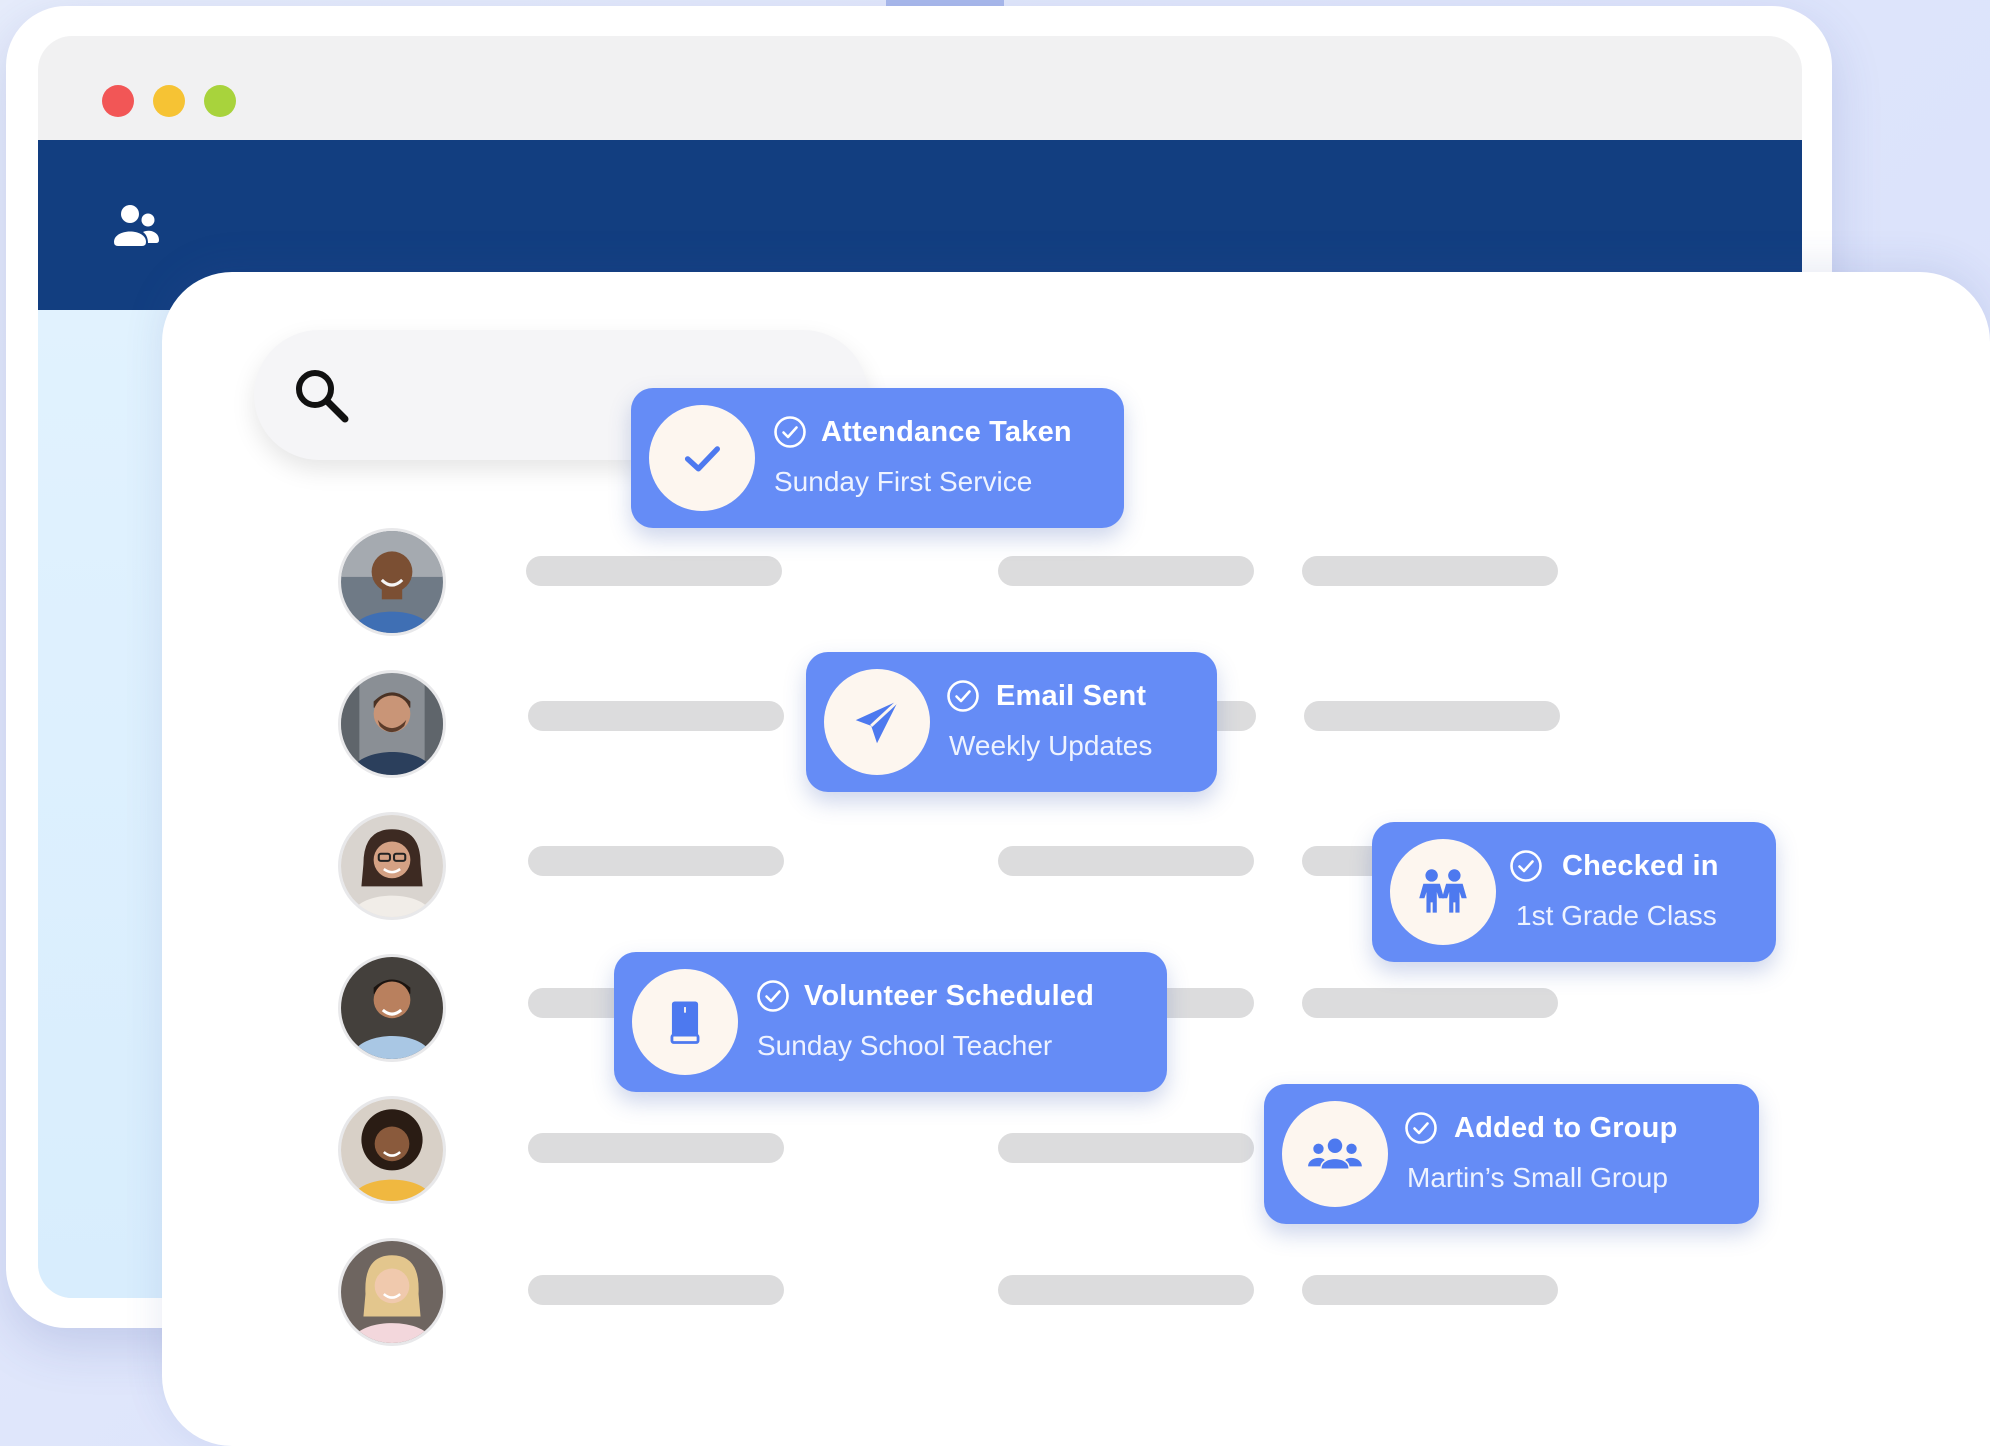  What do you see at coordinates (905, 1045) in the screenshot?
I see `notification-subtitle: Sunday School Teacher` at bounding box center [905, 1045].